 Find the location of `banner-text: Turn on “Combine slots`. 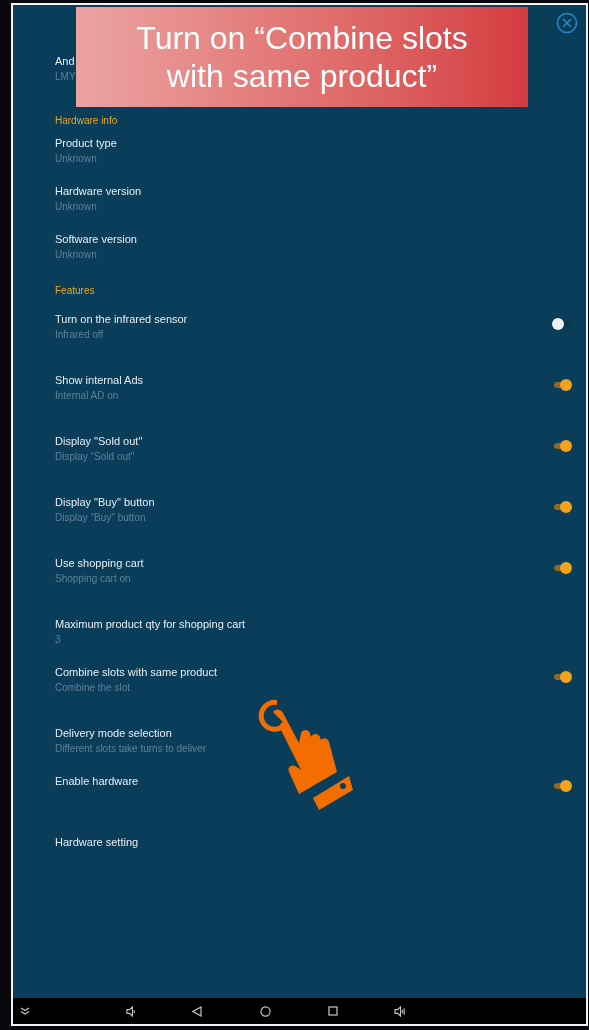

banner-text: Turn on “Combine slots is located at coordinates (302, 38).